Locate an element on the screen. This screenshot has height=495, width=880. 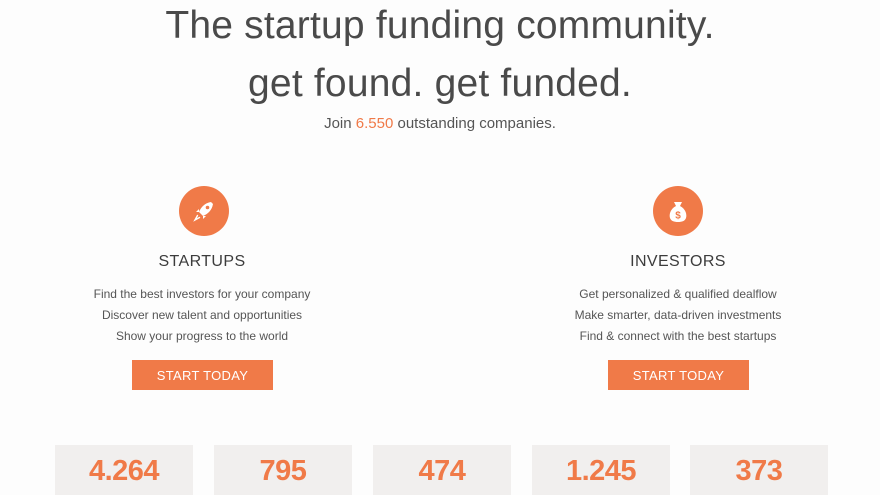
stat-value: 4.264 is located at coordinates (124, 471).